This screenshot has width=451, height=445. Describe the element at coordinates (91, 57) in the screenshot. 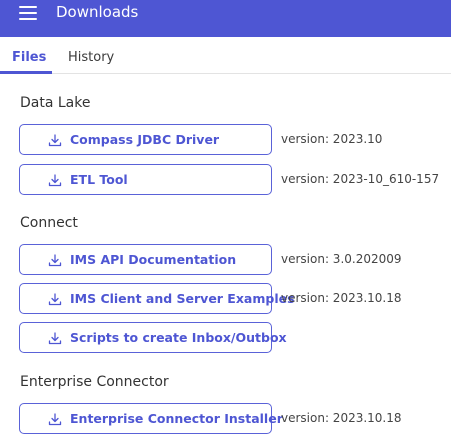

I see `tab-history: History` at that location.